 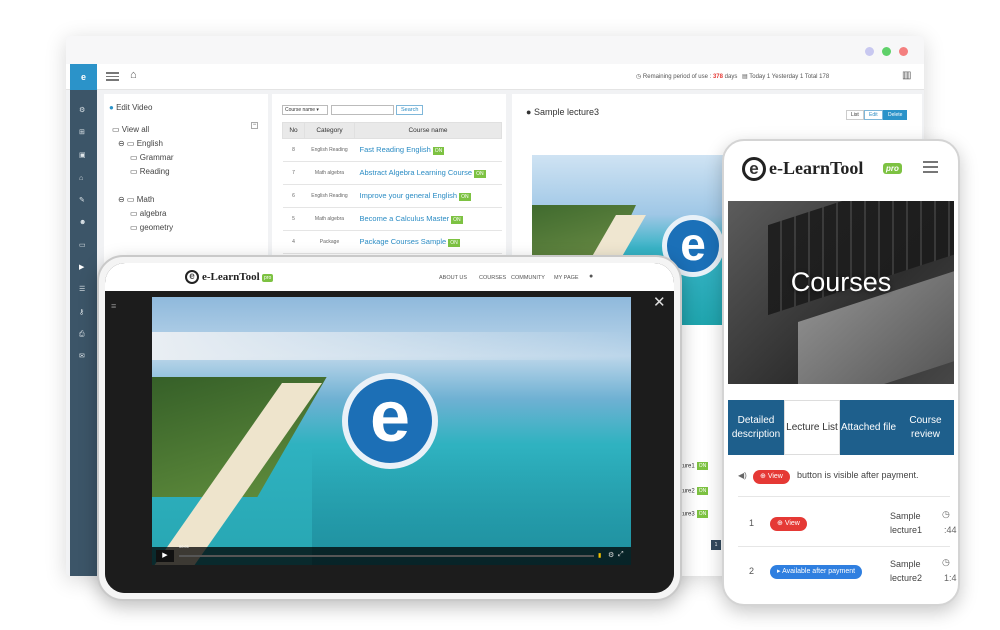 What do you see at coordinates (453, 278) in the screenshot?
I see `nav-about-us: ABOUT US` at bounding box center [453, 278].